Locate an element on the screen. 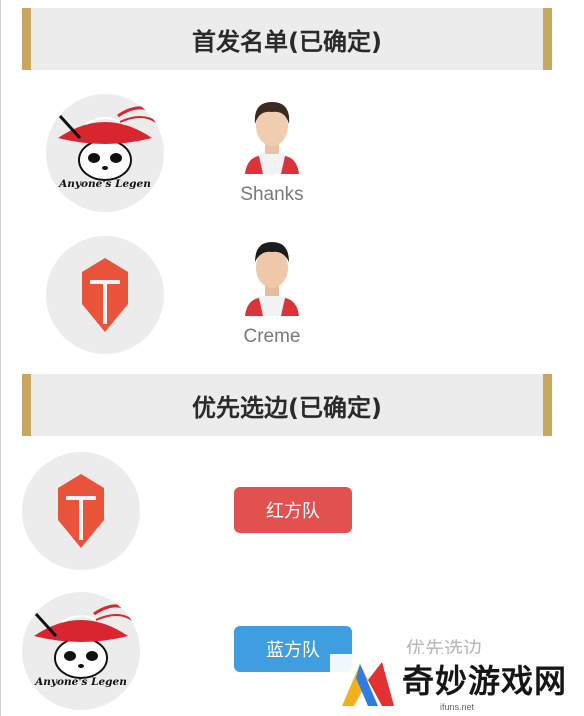 The height and width of the screenshot is (716, 584). red-side-button: 红方队 is located at coordinates (293, 510).